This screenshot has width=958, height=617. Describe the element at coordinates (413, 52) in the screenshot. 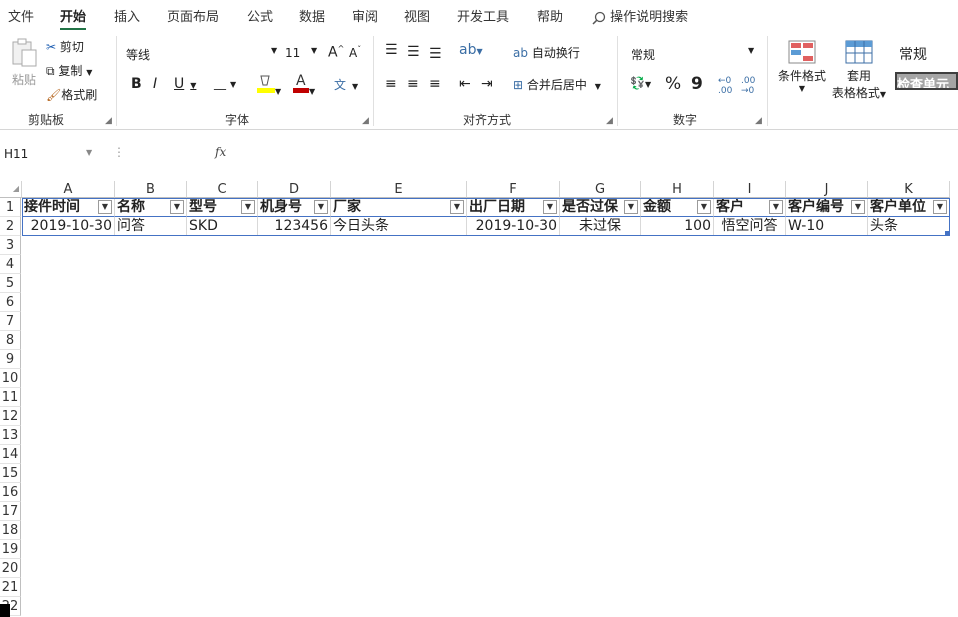

I see `align-middle-button: ☰` at that location.